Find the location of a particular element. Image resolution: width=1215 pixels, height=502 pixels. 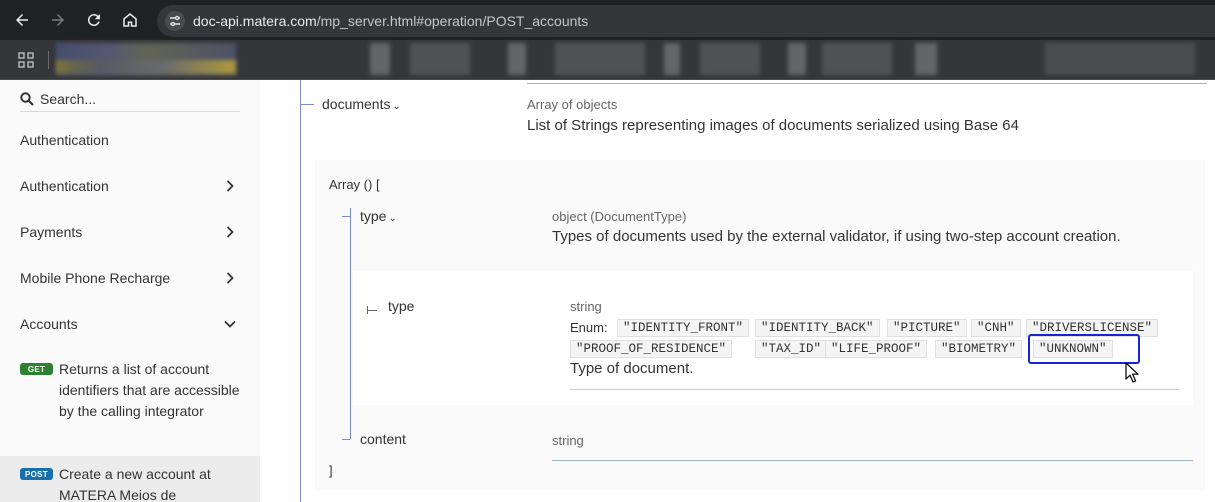

reload-button is located at coordinates (94, 20).